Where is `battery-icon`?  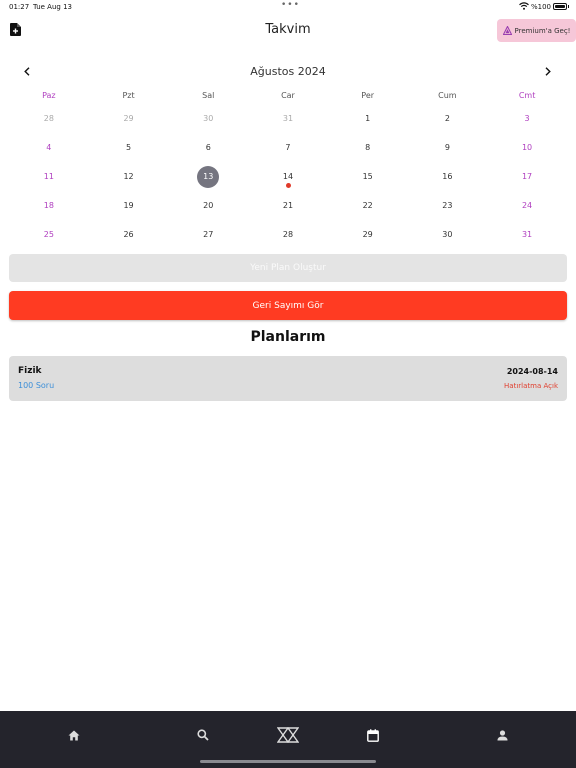
battery-icon is located at coordinates (561, 6).